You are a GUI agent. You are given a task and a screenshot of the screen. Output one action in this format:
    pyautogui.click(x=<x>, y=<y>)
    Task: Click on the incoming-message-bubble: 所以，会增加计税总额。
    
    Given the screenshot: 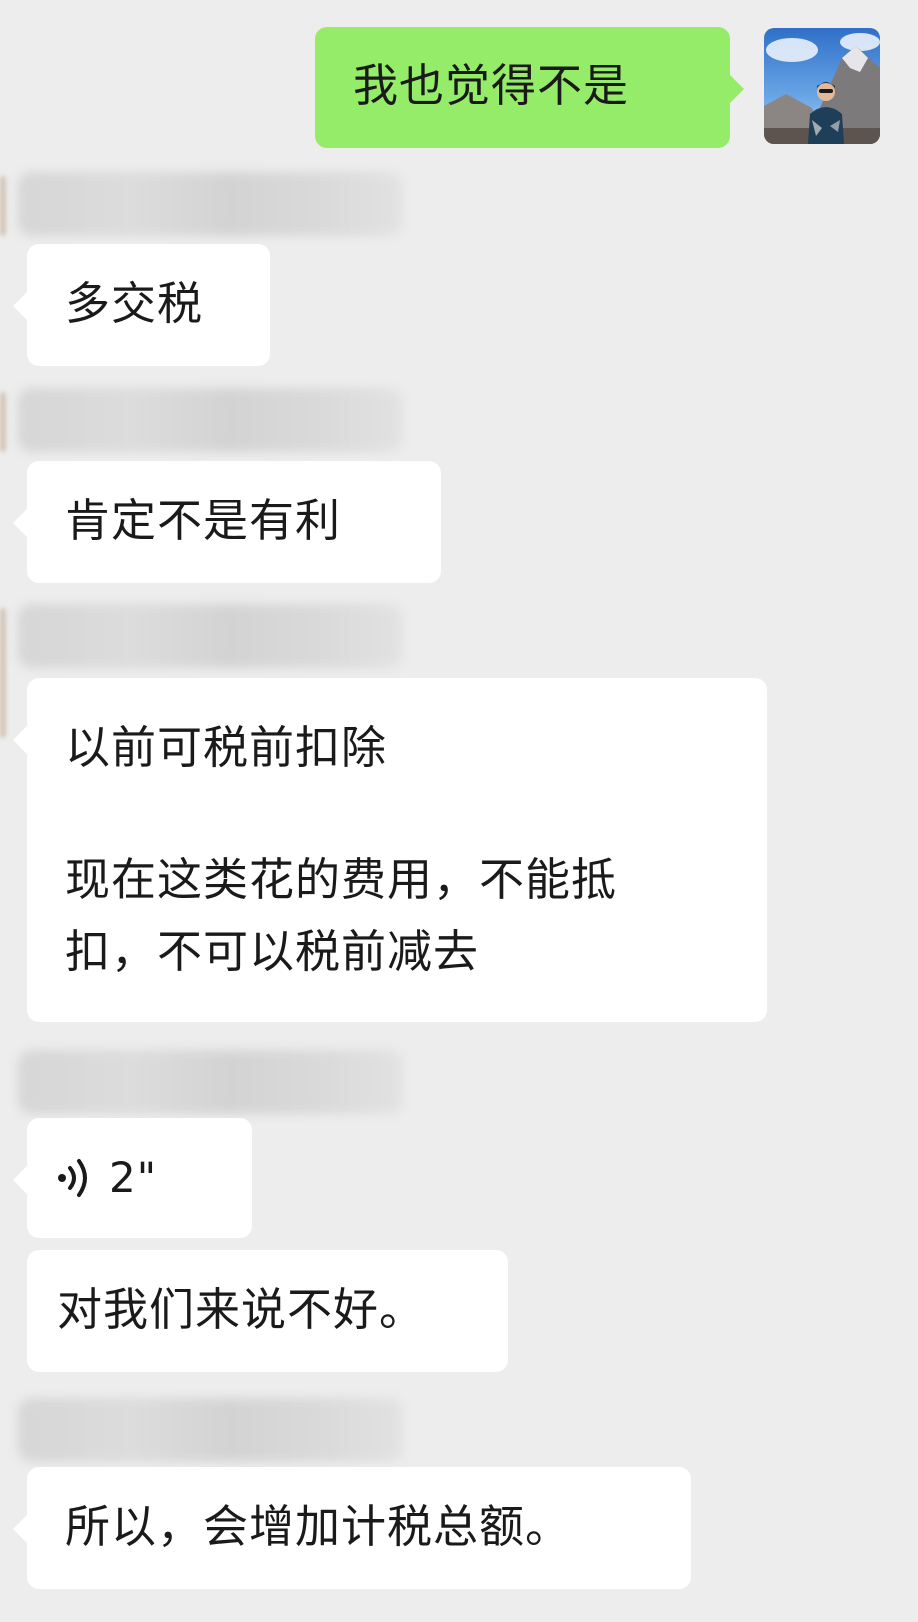 What is the action you would take?
    pyautogui.click(x=352, y=1528)
    